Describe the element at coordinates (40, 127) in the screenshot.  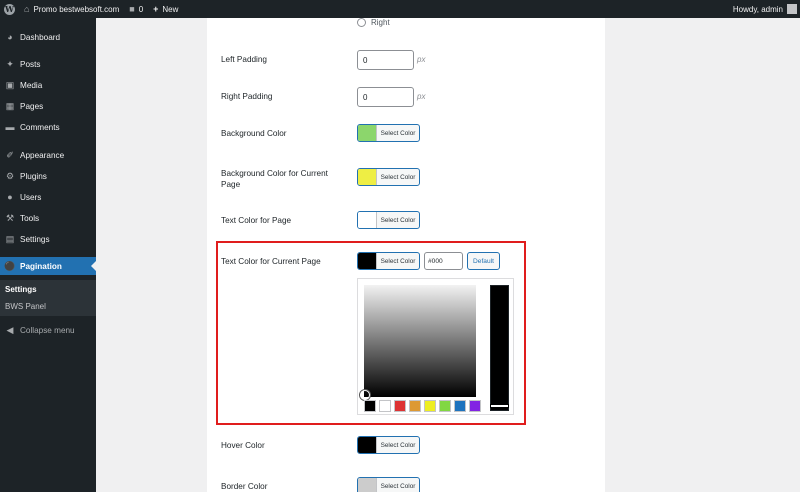
I see `sidebar-item-label: Comments` at that location.